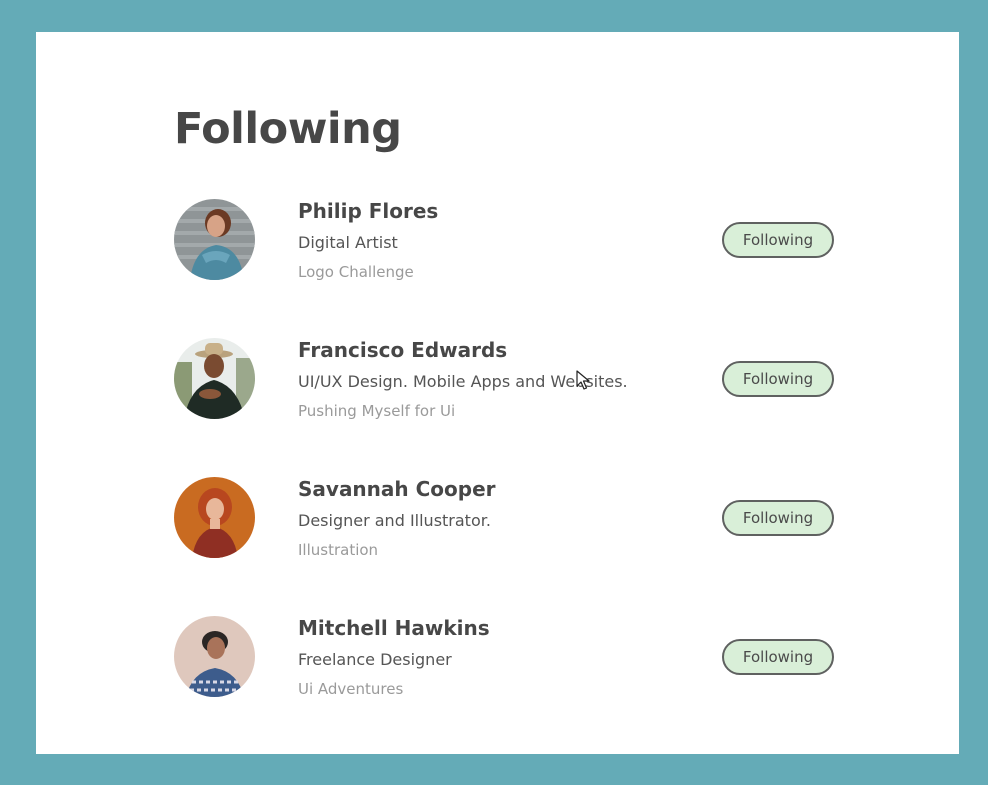 This screenshot has width=988, height=785. Describe the element at coordinates (394, 628) in the screenshot. I see `user-name: Mitchell Hawkins` at that location.